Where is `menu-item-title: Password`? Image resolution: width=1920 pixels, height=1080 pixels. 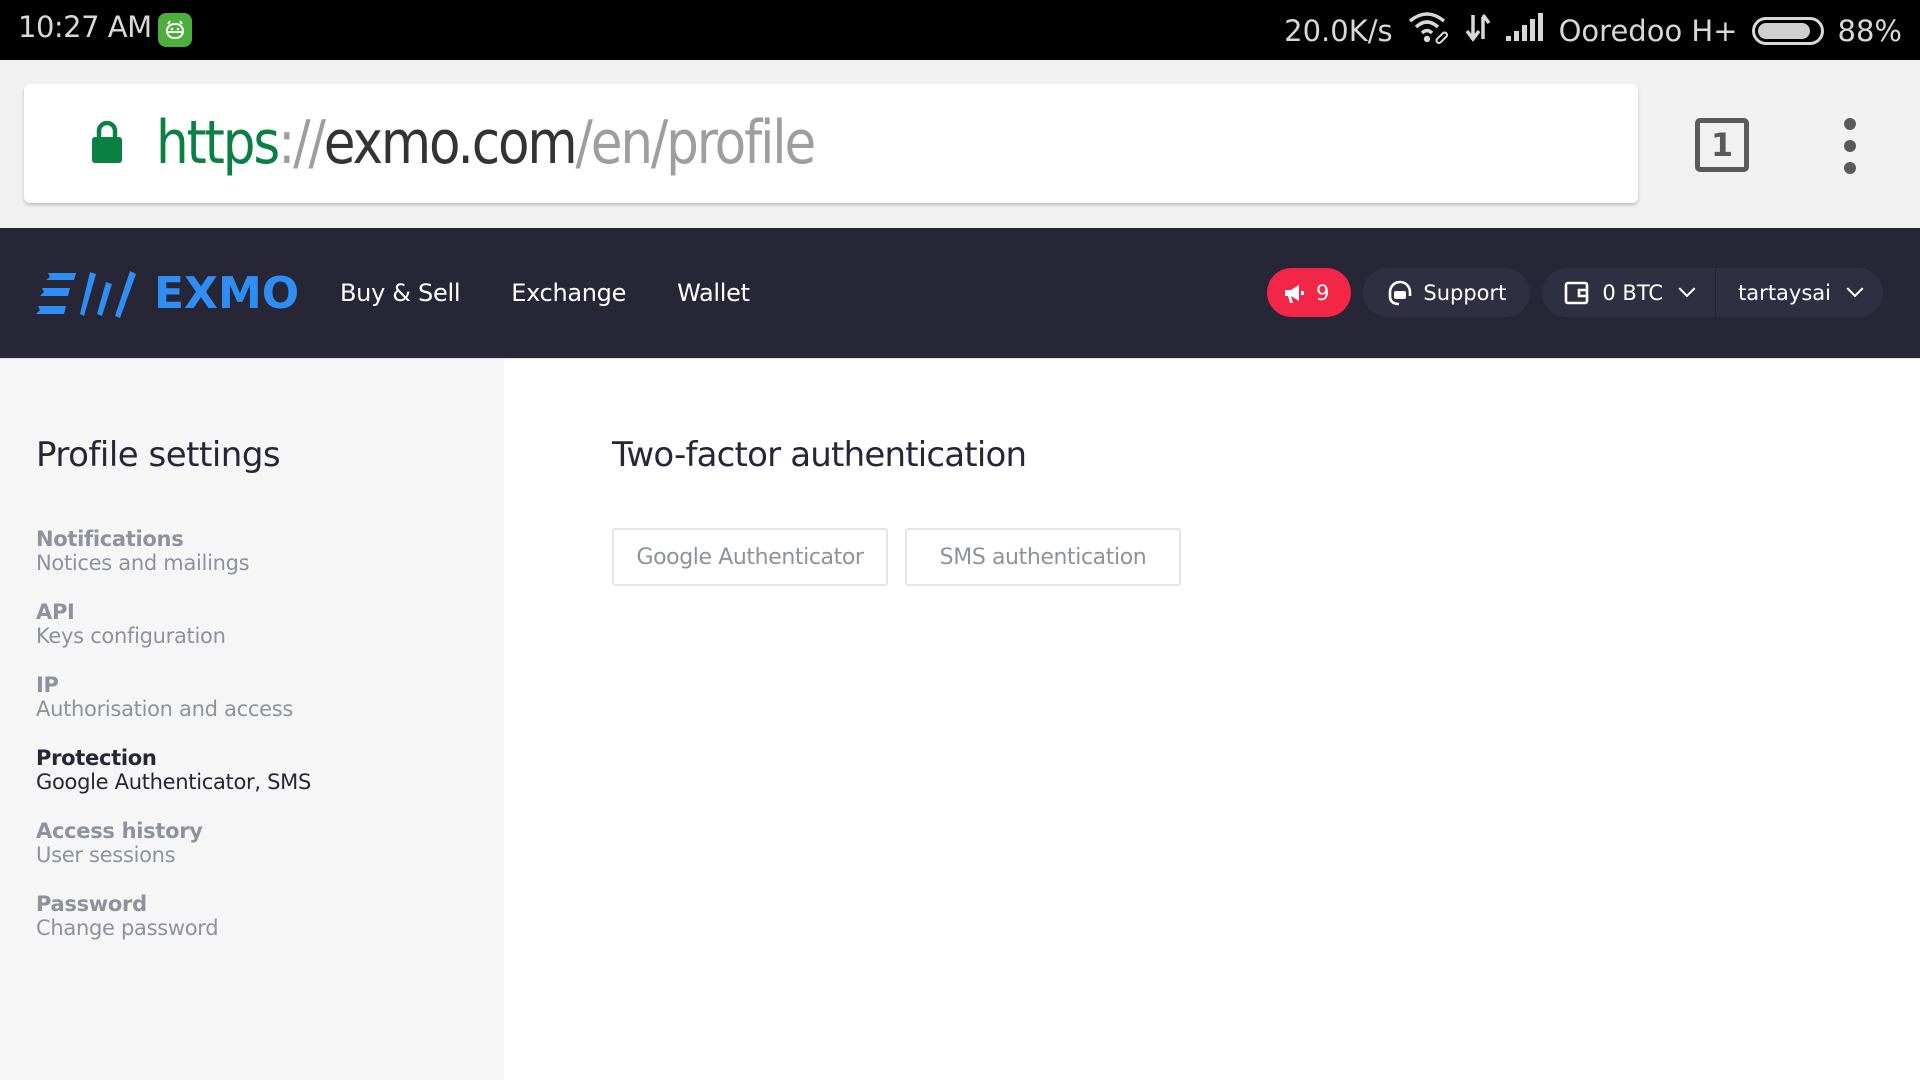 menu-item-title: Password is located at coordinates (91, 904).